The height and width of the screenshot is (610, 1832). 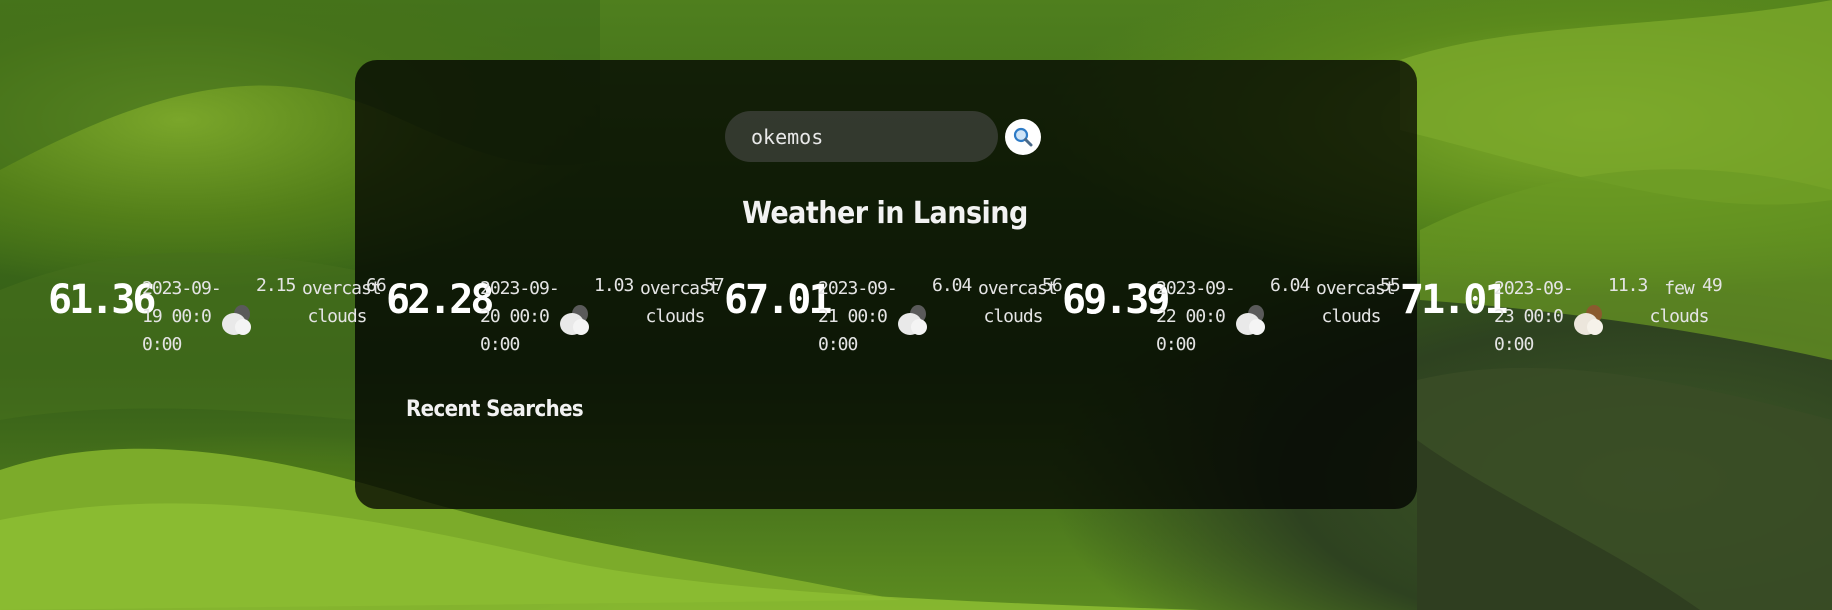 I want to click on forecast-date: 2023-09-21 00:00:00, so click(x=858, y=316).